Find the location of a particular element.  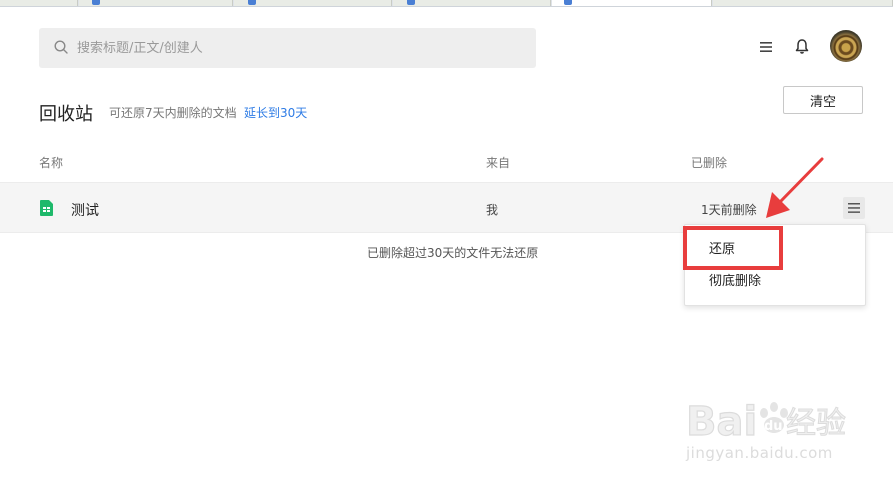

menu-item-restore: 还原 is located at coordinates (775, 250).